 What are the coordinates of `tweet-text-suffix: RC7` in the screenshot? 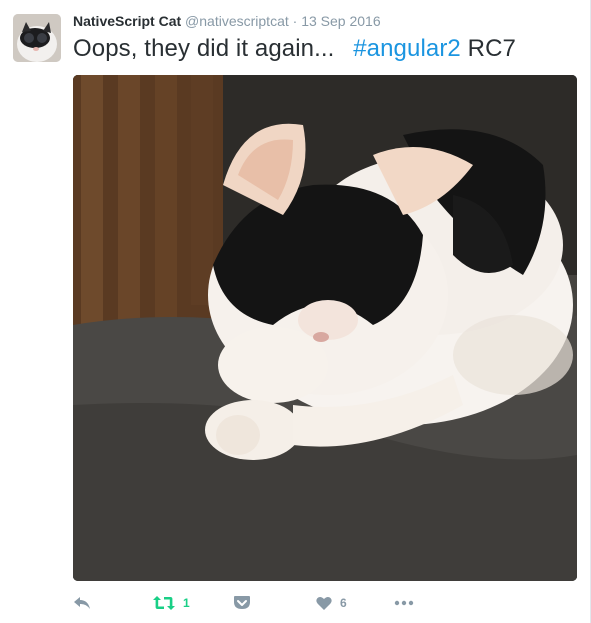 It's located at (491, 48).